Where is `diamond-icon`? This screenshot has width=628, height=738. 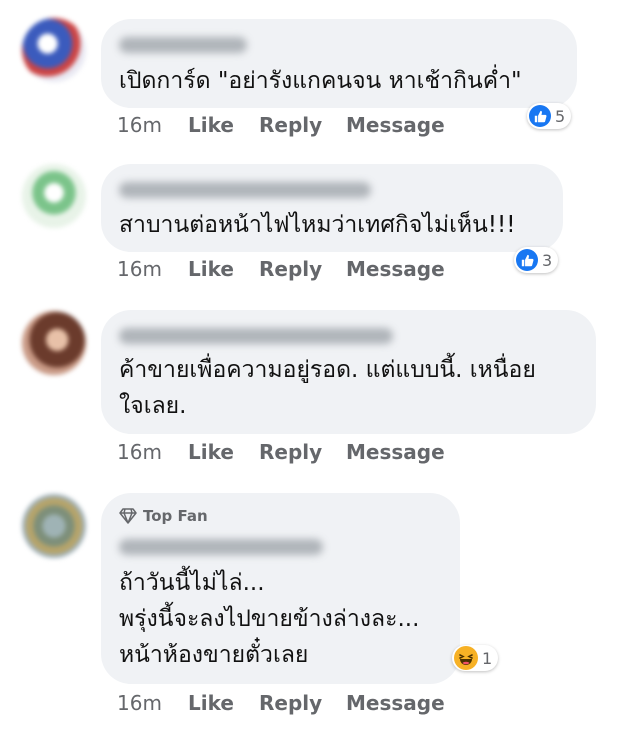
diamond-icon is located at coordinates (128, 516).